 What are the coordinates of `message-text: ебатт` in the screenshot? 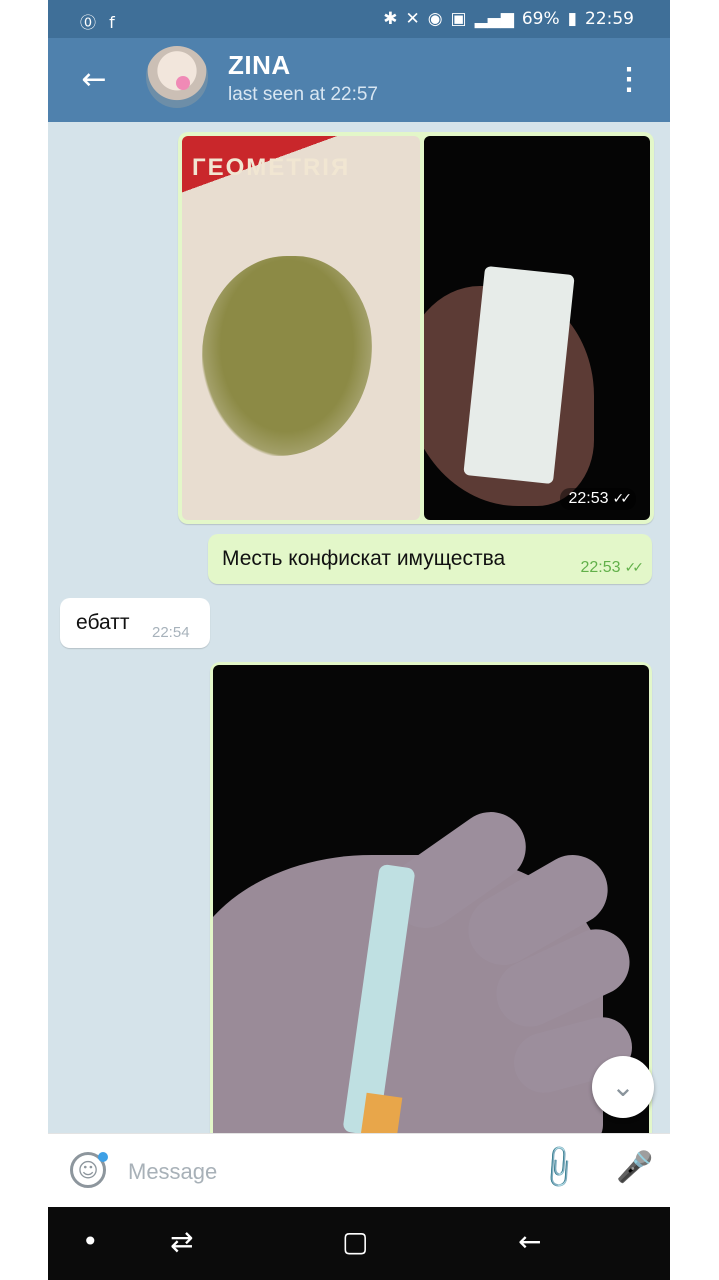 It's located at (103, 622).